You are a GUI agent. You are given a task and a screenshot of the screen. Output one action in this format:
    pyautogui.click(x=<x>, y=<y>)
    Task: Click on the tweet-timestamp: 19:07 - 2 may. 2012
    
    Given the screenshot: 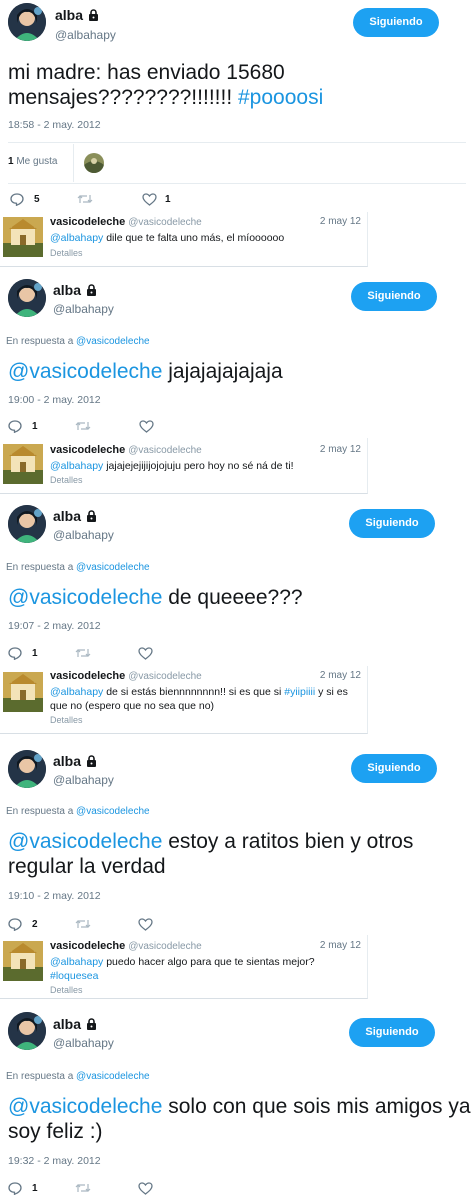 What is the action you would take?
    pyautogui.click(x=54, y=626)
    